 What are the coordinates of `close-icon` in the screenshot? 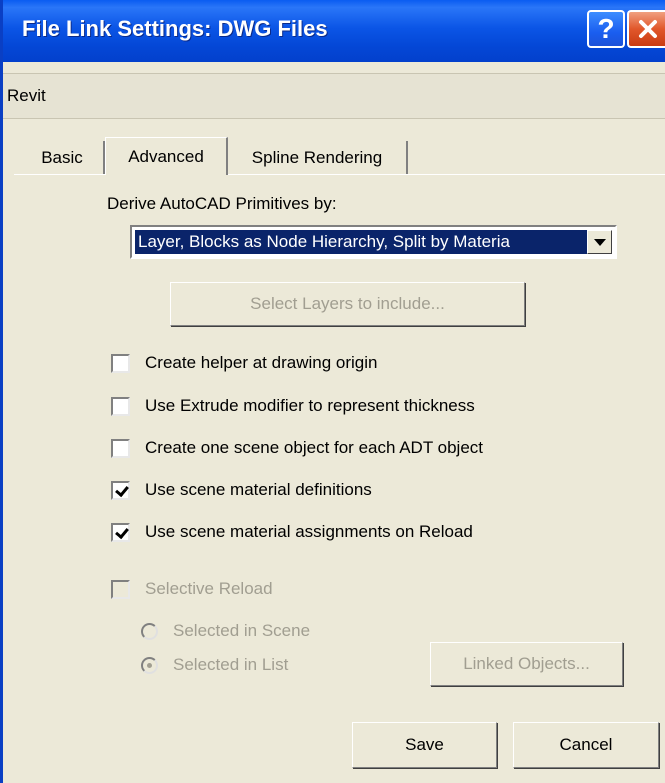 It's located at (648, 29).